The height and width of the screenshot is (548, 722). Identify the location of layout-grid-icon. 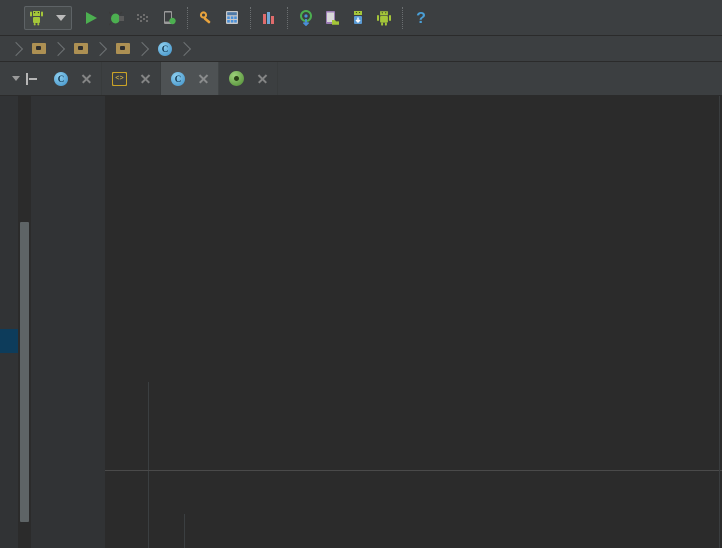
(231, 17).